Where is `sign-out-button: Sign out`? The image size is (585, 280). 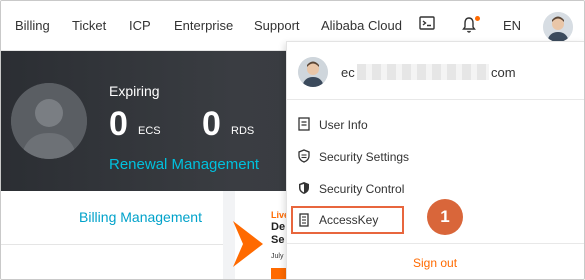
sign-out-button: Sign out is located at coordinates (435, 263).